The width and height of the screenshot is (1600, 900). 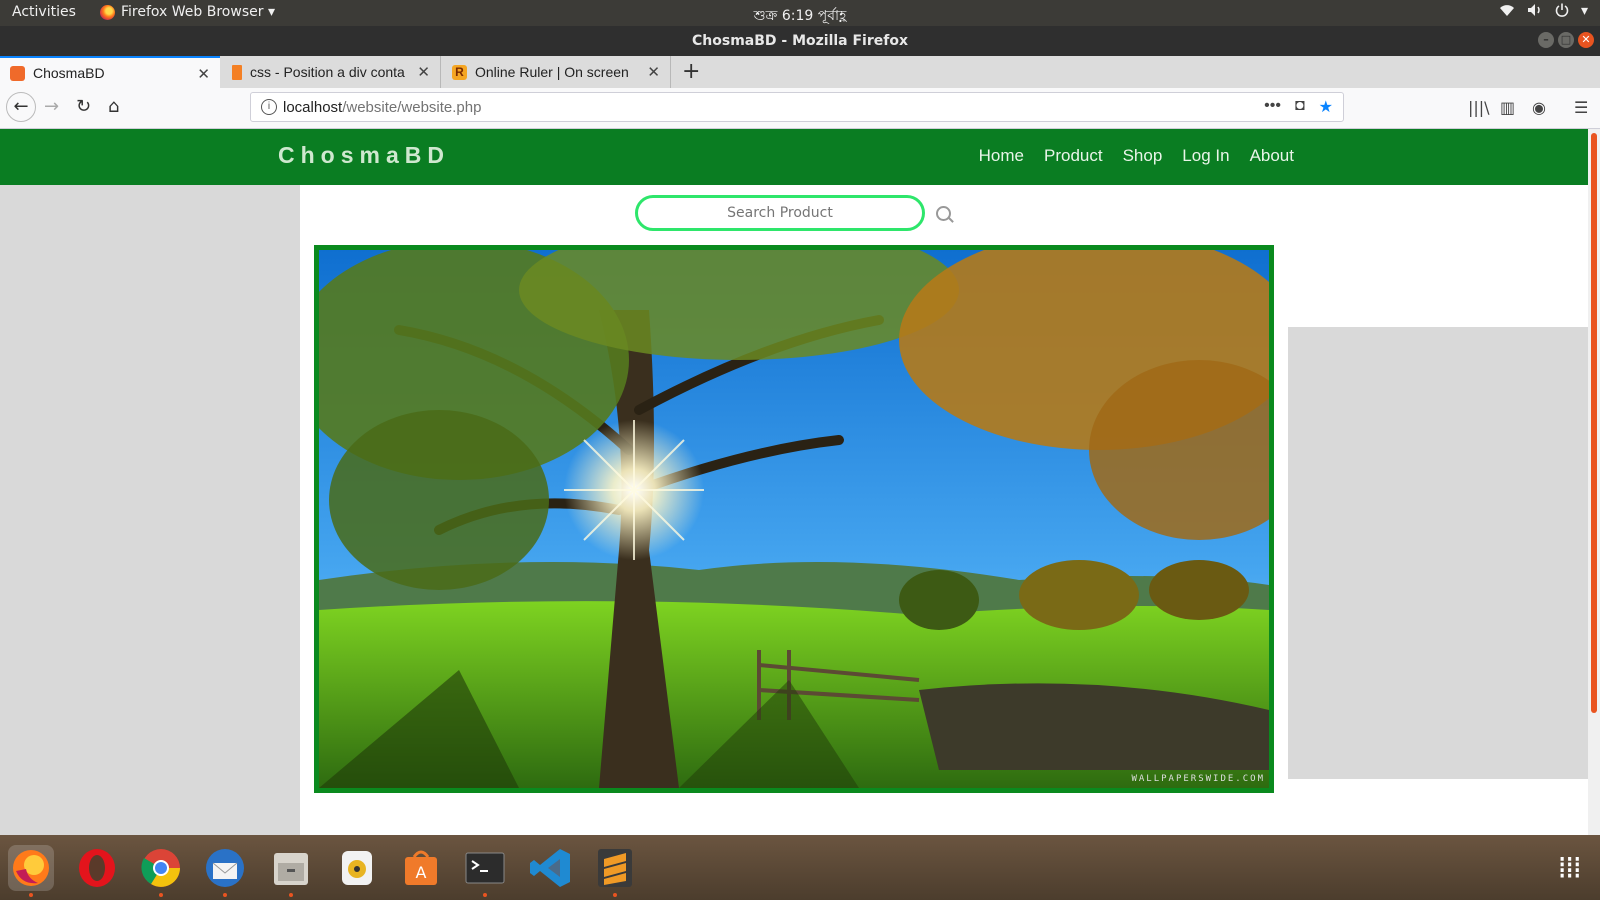 I want to click on search-input, so click(x=780, y=213).